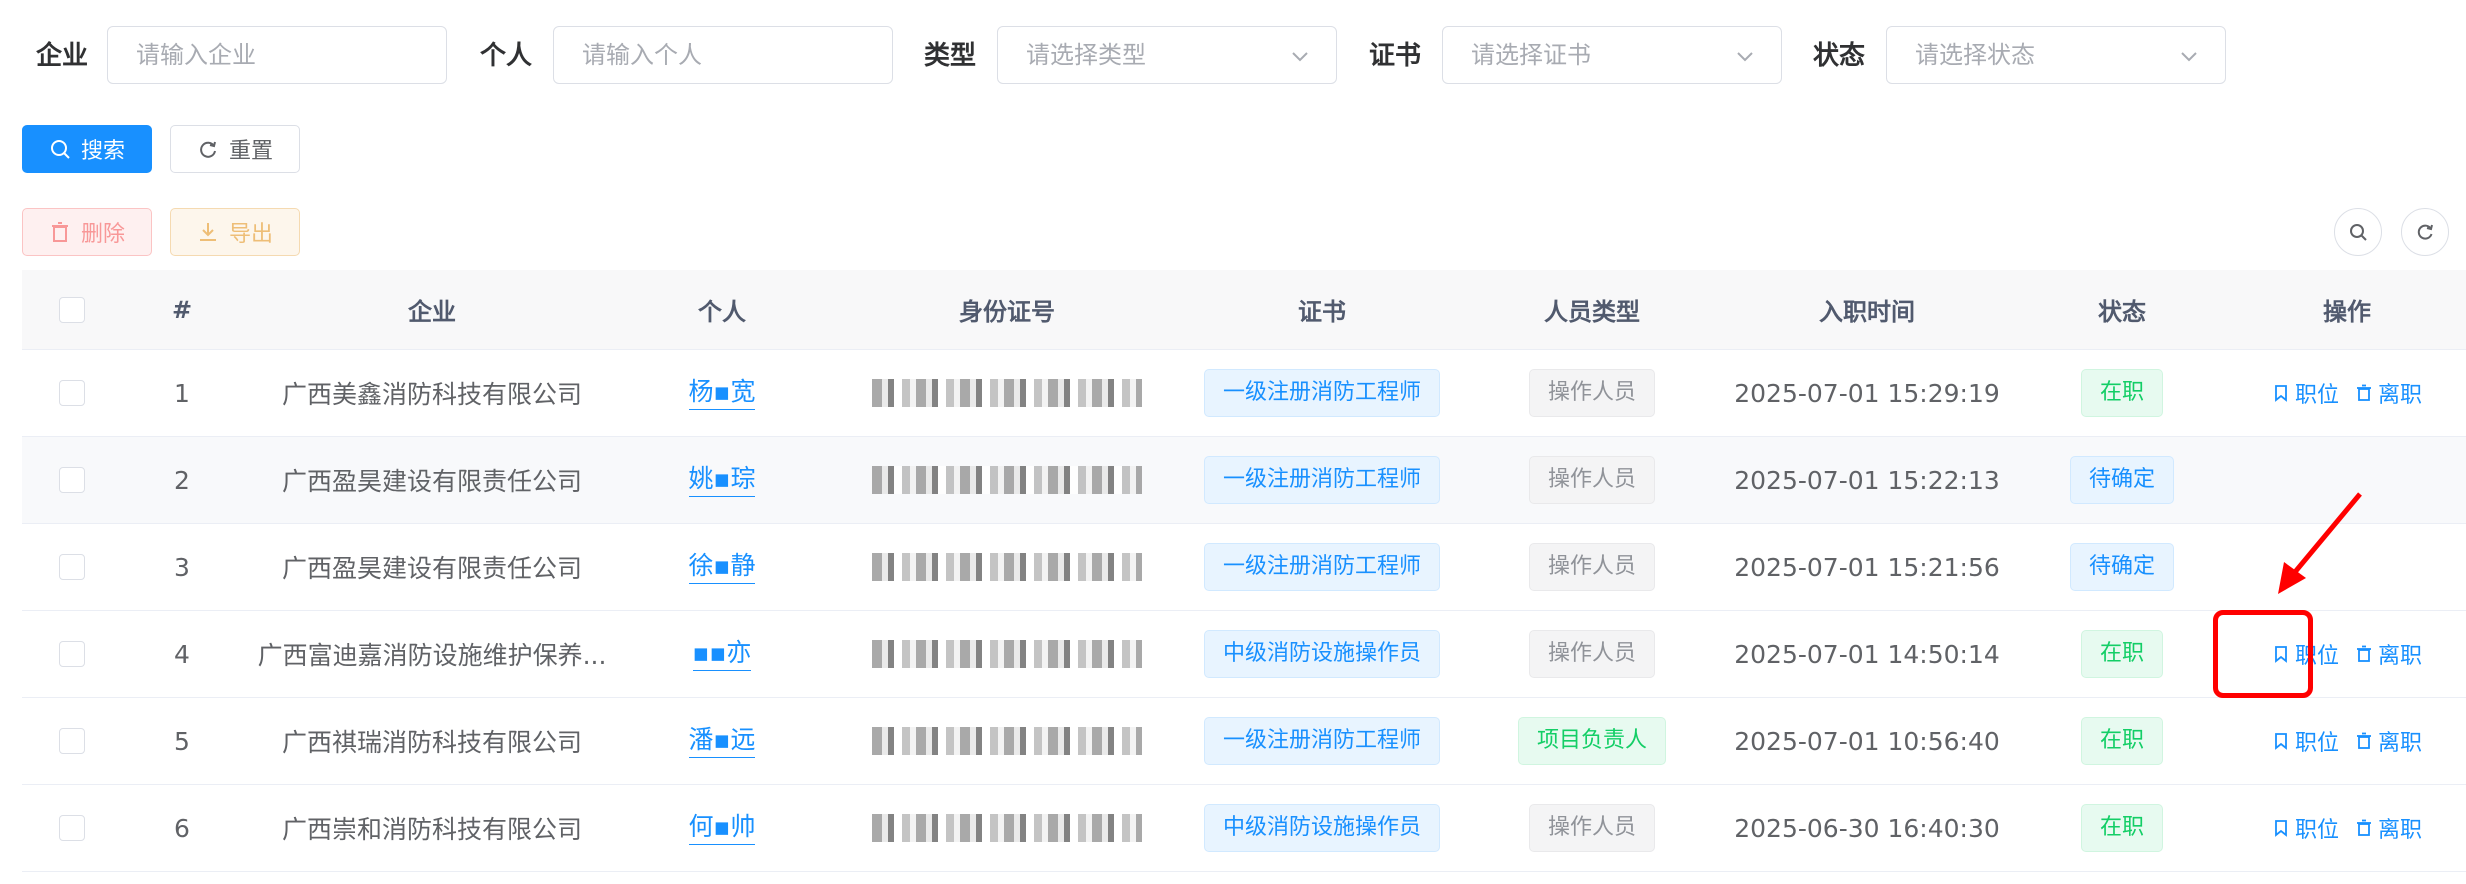 The height and width of the screenshot is (884, 2466). Describe the element at coordinates (2425, 232) in the screenshot. I see `refresh-table-button` at that location.